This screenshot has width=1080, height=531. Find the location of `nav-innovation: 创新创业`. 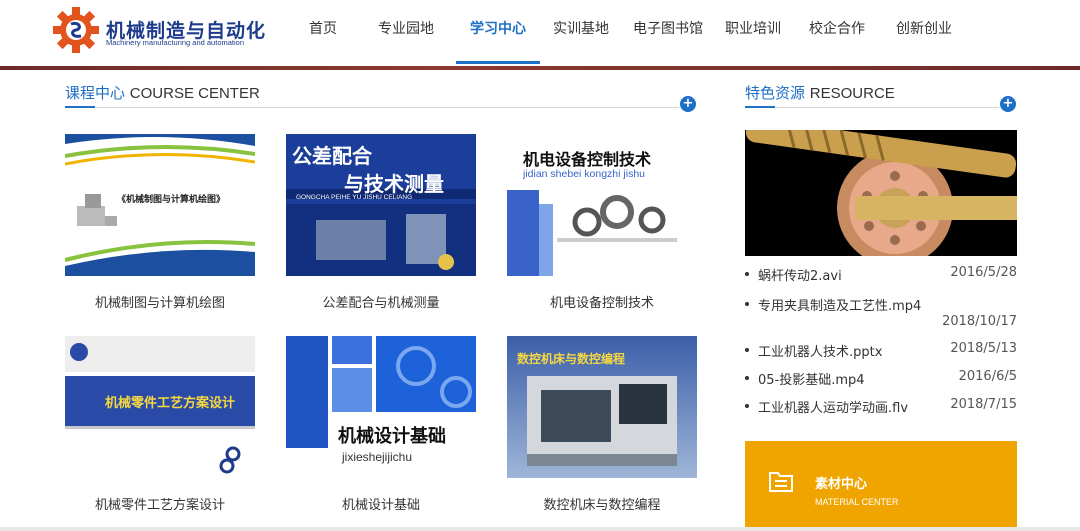

nav-innovation: 创新创业 is located at coordinates (924, 32).